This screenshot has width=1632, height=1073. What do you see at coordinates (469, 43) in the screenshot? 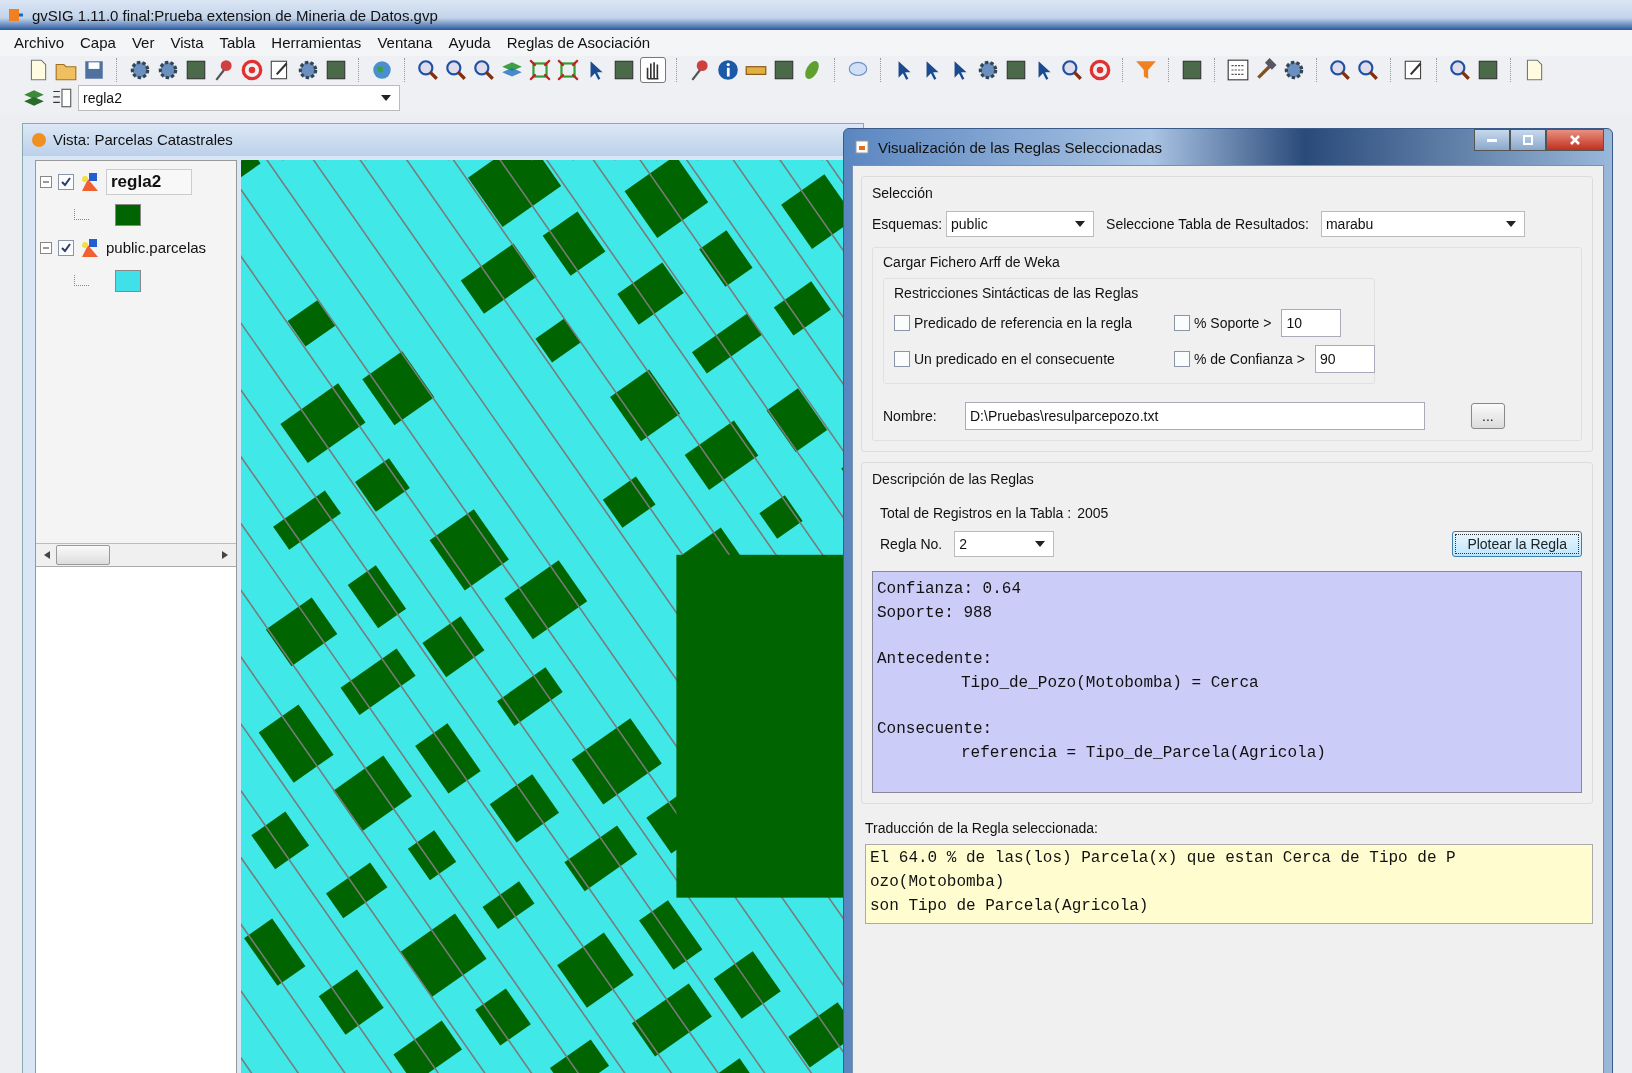
I see `menu-item: Ayuda` at bounding box center [469, 43].